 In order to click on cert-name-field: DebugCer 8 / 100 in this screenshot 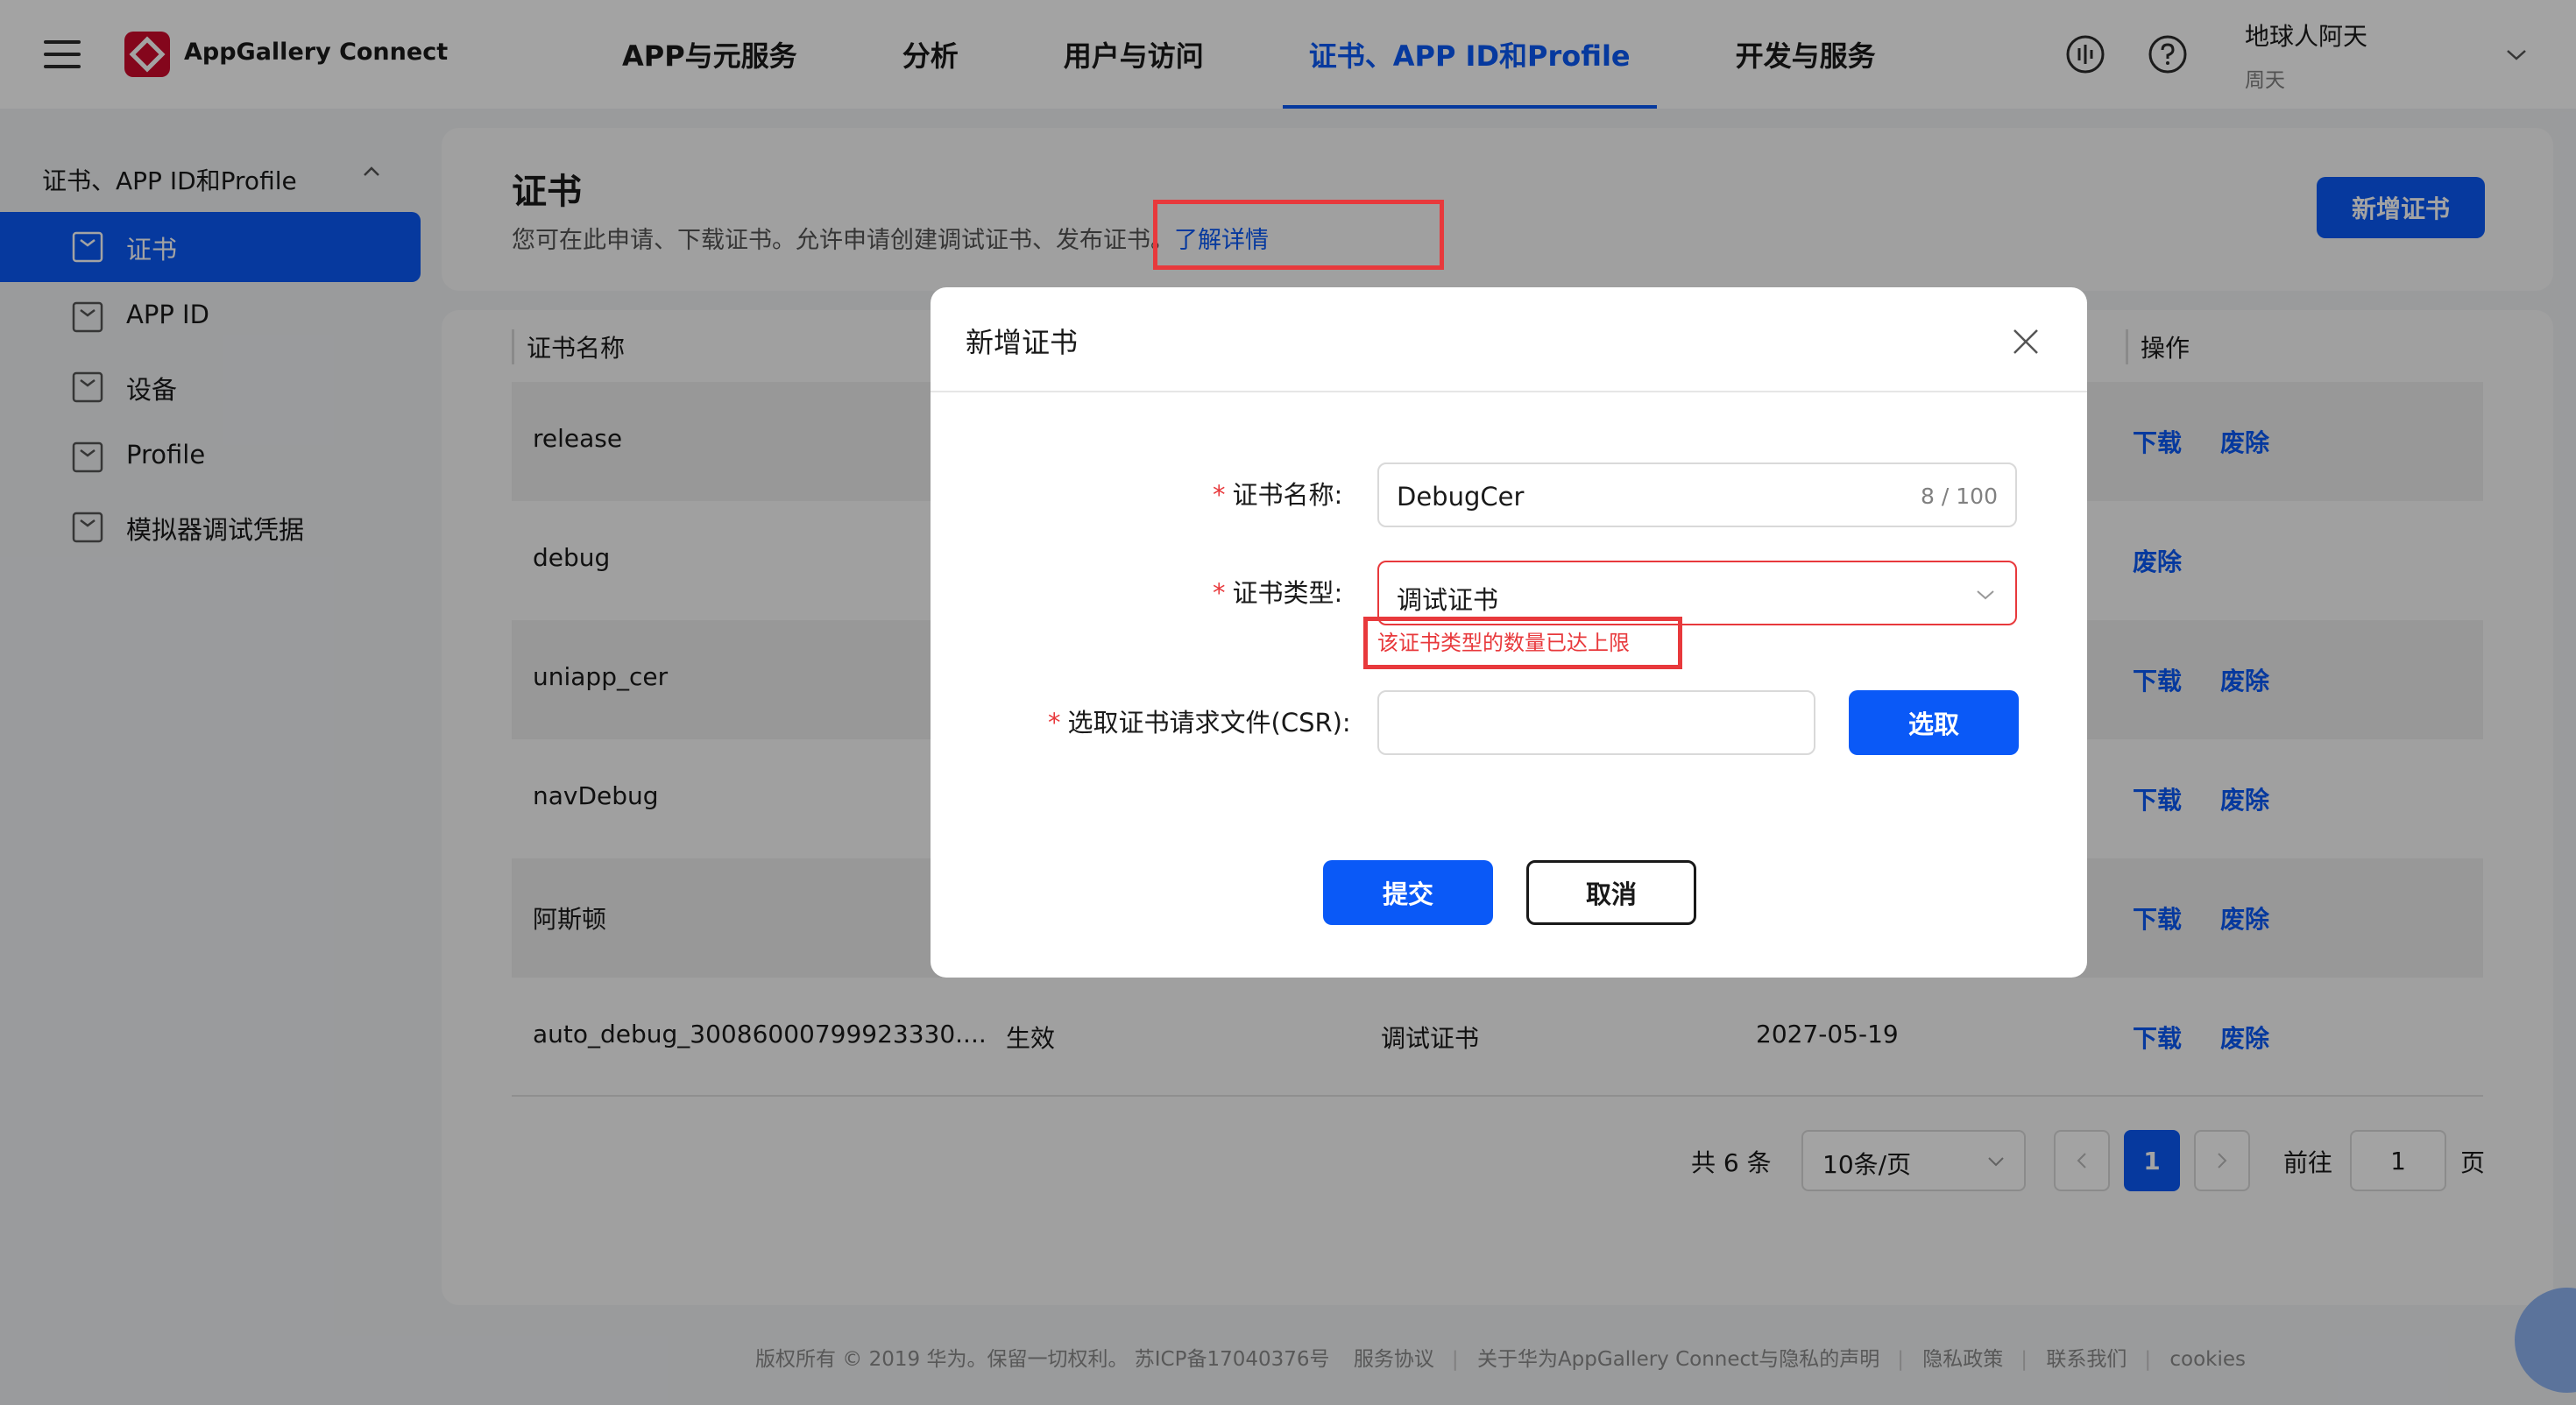, I will do `click(1697, 495)`.